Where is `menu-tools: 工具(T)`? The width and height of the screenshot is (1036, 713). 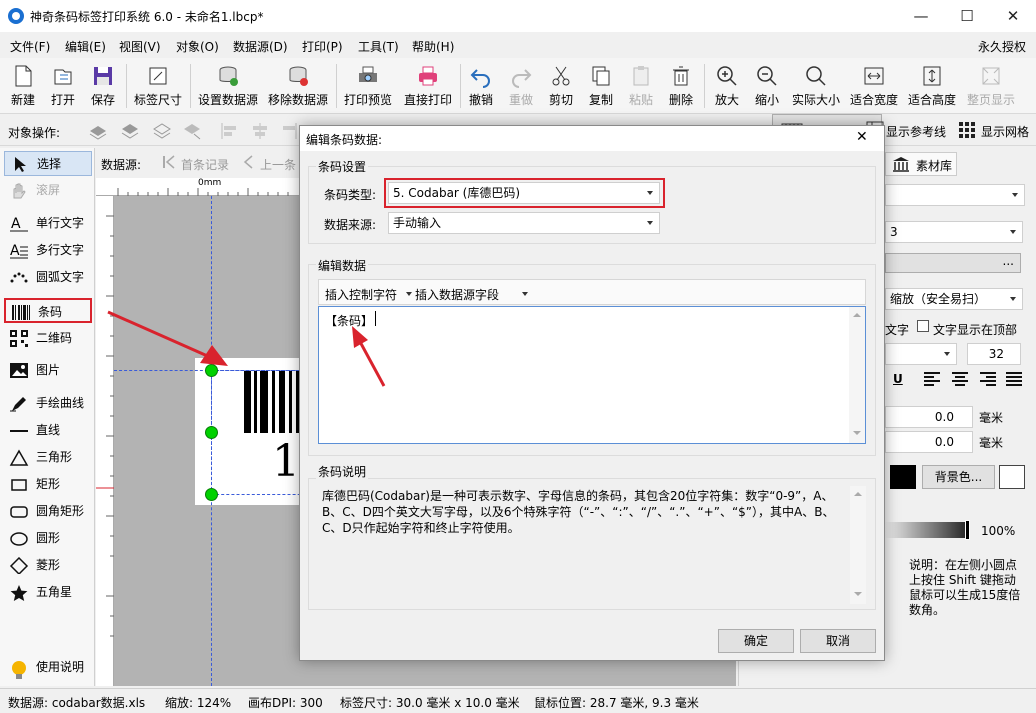 menu-tools: 工具(T) is located at coordinates (378, 46).